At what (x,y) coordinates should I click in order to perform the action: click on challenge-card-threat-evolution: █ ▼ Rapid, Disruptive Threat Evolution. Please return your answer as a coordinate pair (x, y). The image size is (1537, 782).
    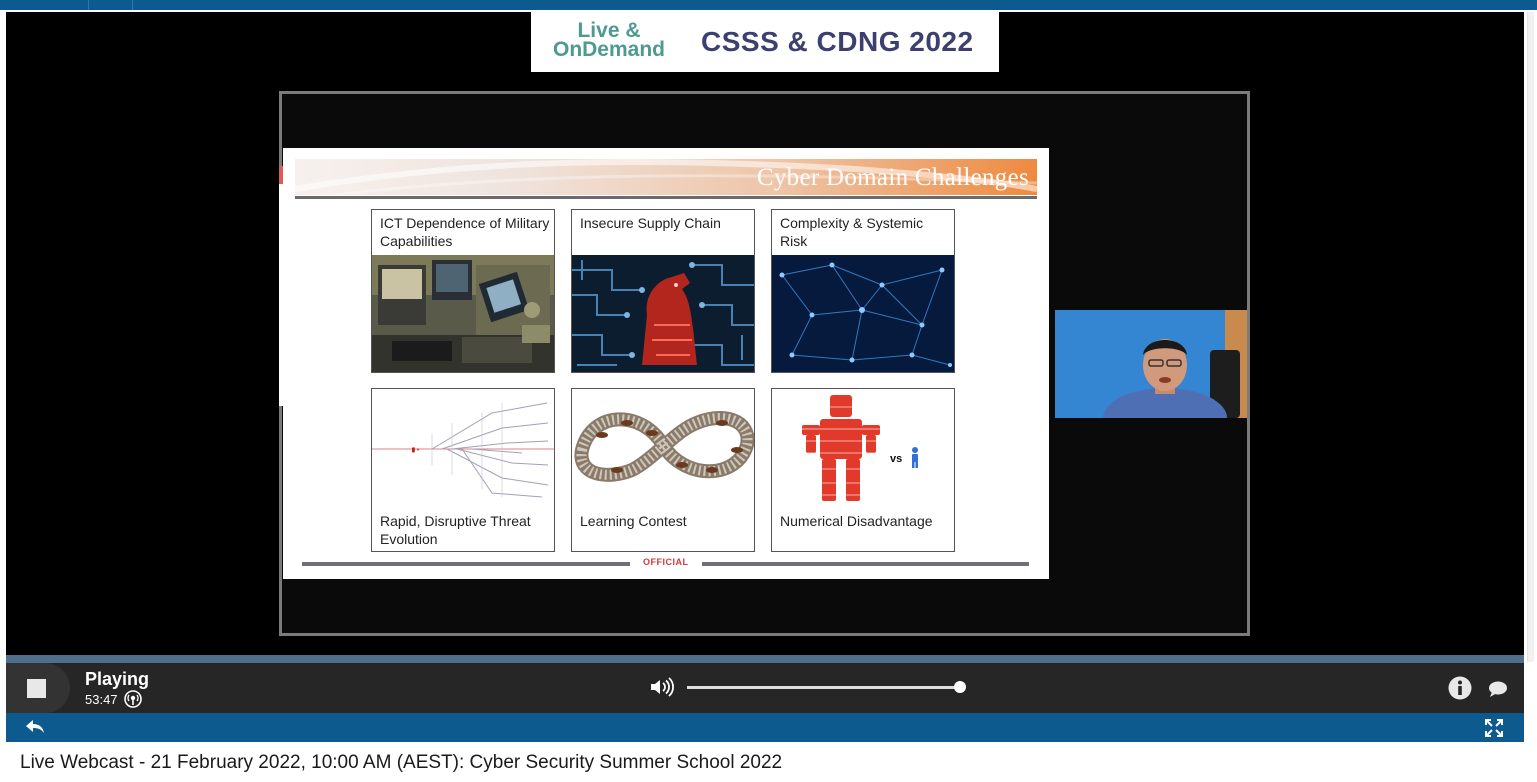
    Looking at the image, I should click on (463, 470).